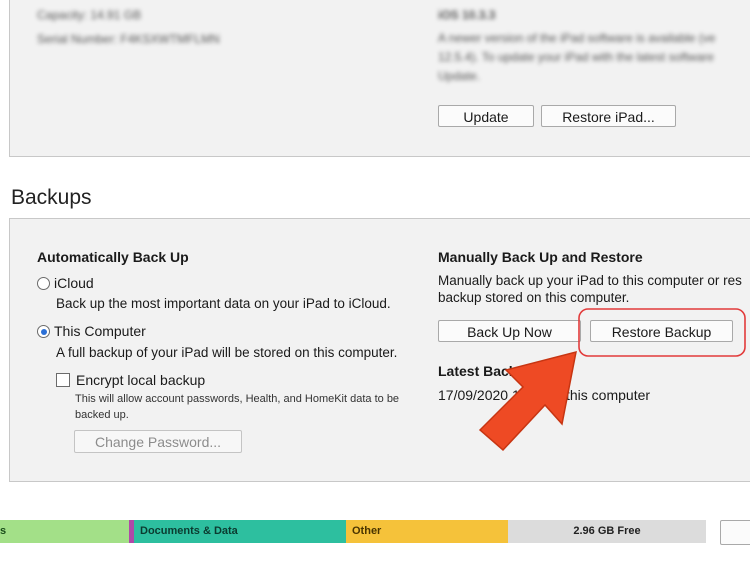  Describe the element at coordinates (527, 401) in the screenshot. I see `arrow-icon` at that location.